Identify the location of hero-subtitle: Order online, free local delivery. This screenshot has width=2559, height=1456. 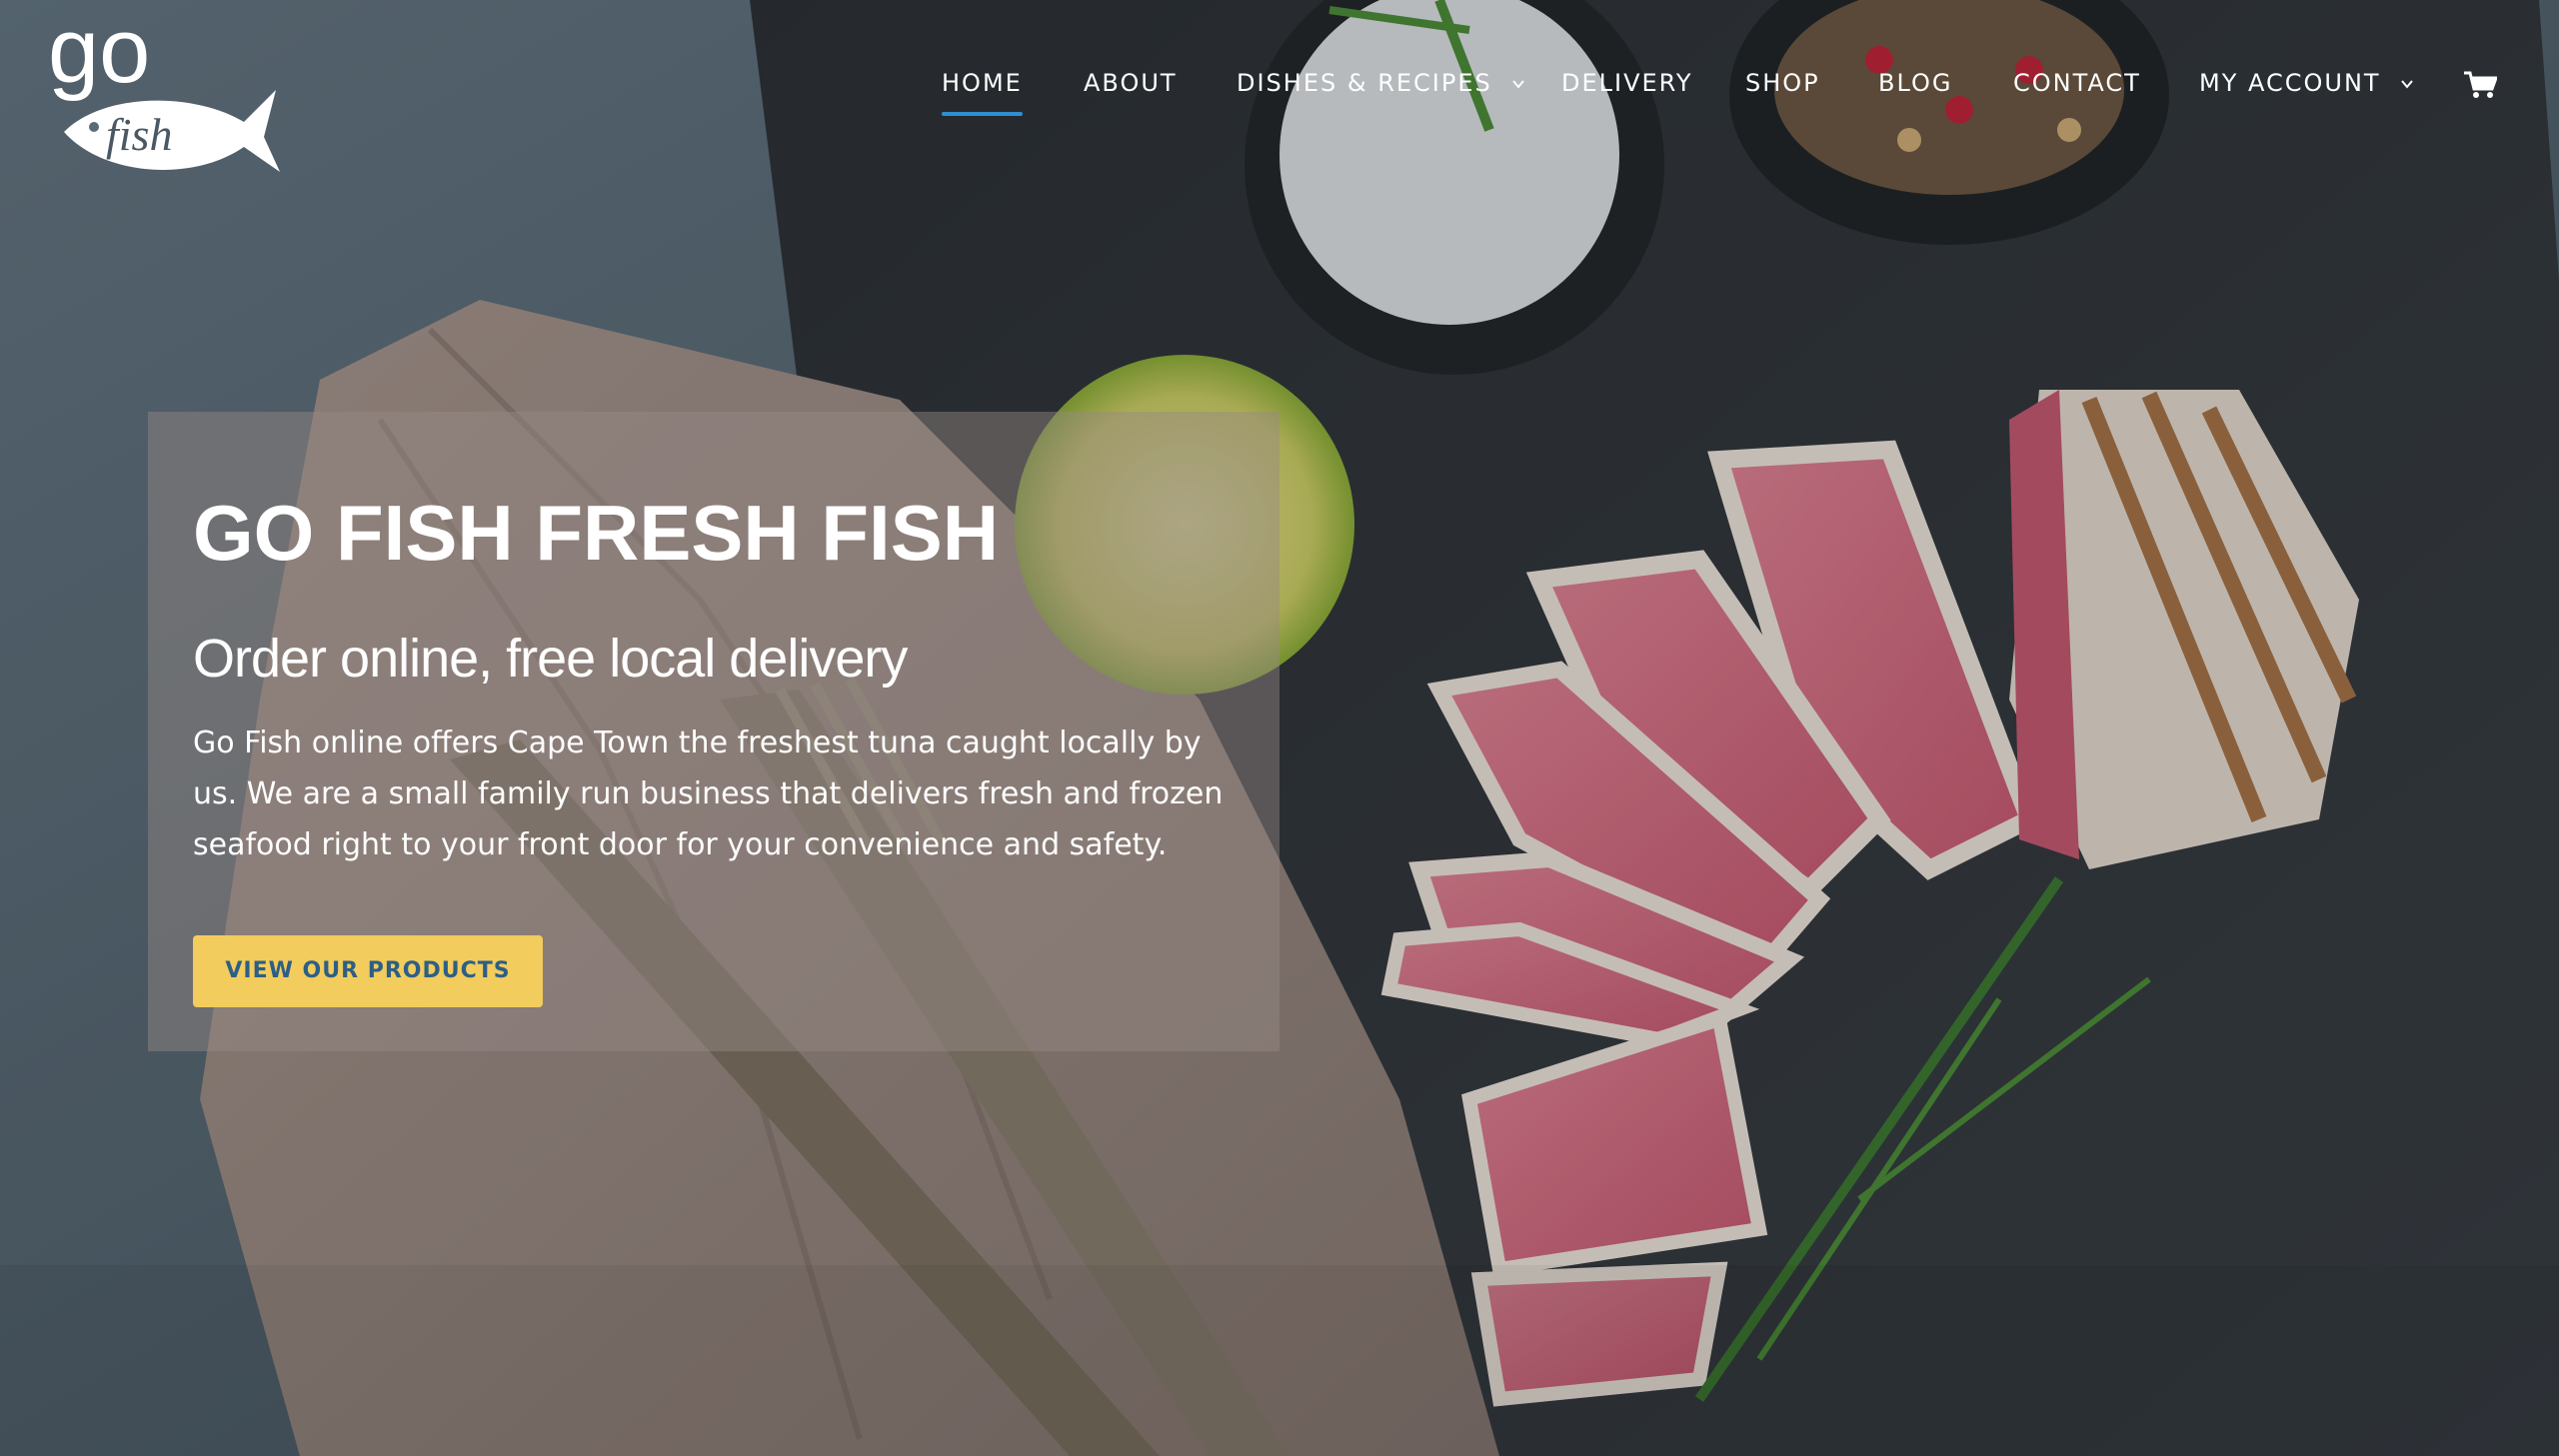
(550, 659).